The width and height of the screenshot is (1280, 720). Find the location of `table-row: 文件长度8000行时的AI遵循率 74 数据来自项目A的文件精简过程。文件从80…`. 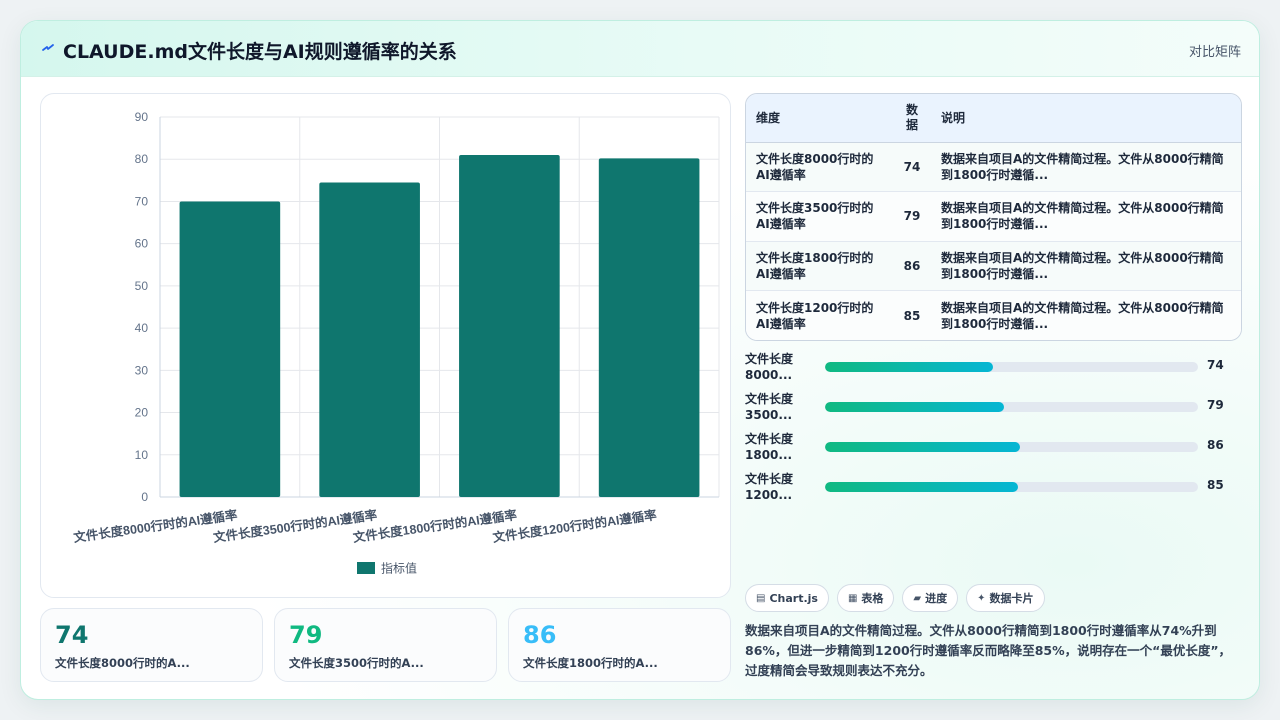

table-row: 文件长度8000行时的AI遵循率 74 数据来自项目A的文件精简过程。文件从80… is located at coordinates (993, 167).